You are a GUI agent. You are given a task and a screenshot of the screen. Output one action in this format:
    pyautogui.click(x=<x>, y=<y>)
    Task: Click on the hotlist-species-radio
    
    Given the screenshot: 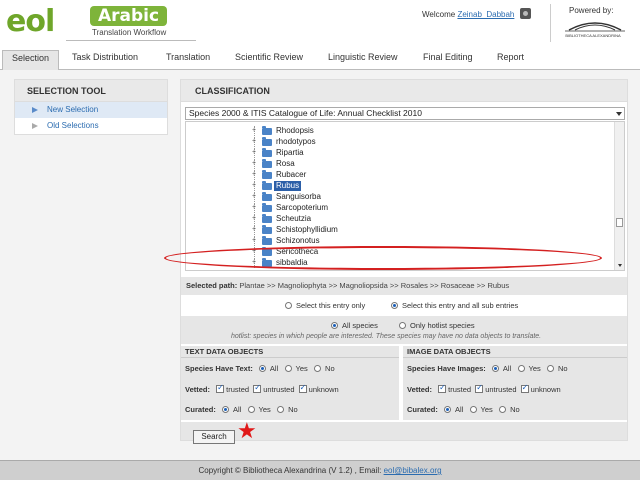 What is the action you would take?
    pyautogui.click(x=402, y=325)
    